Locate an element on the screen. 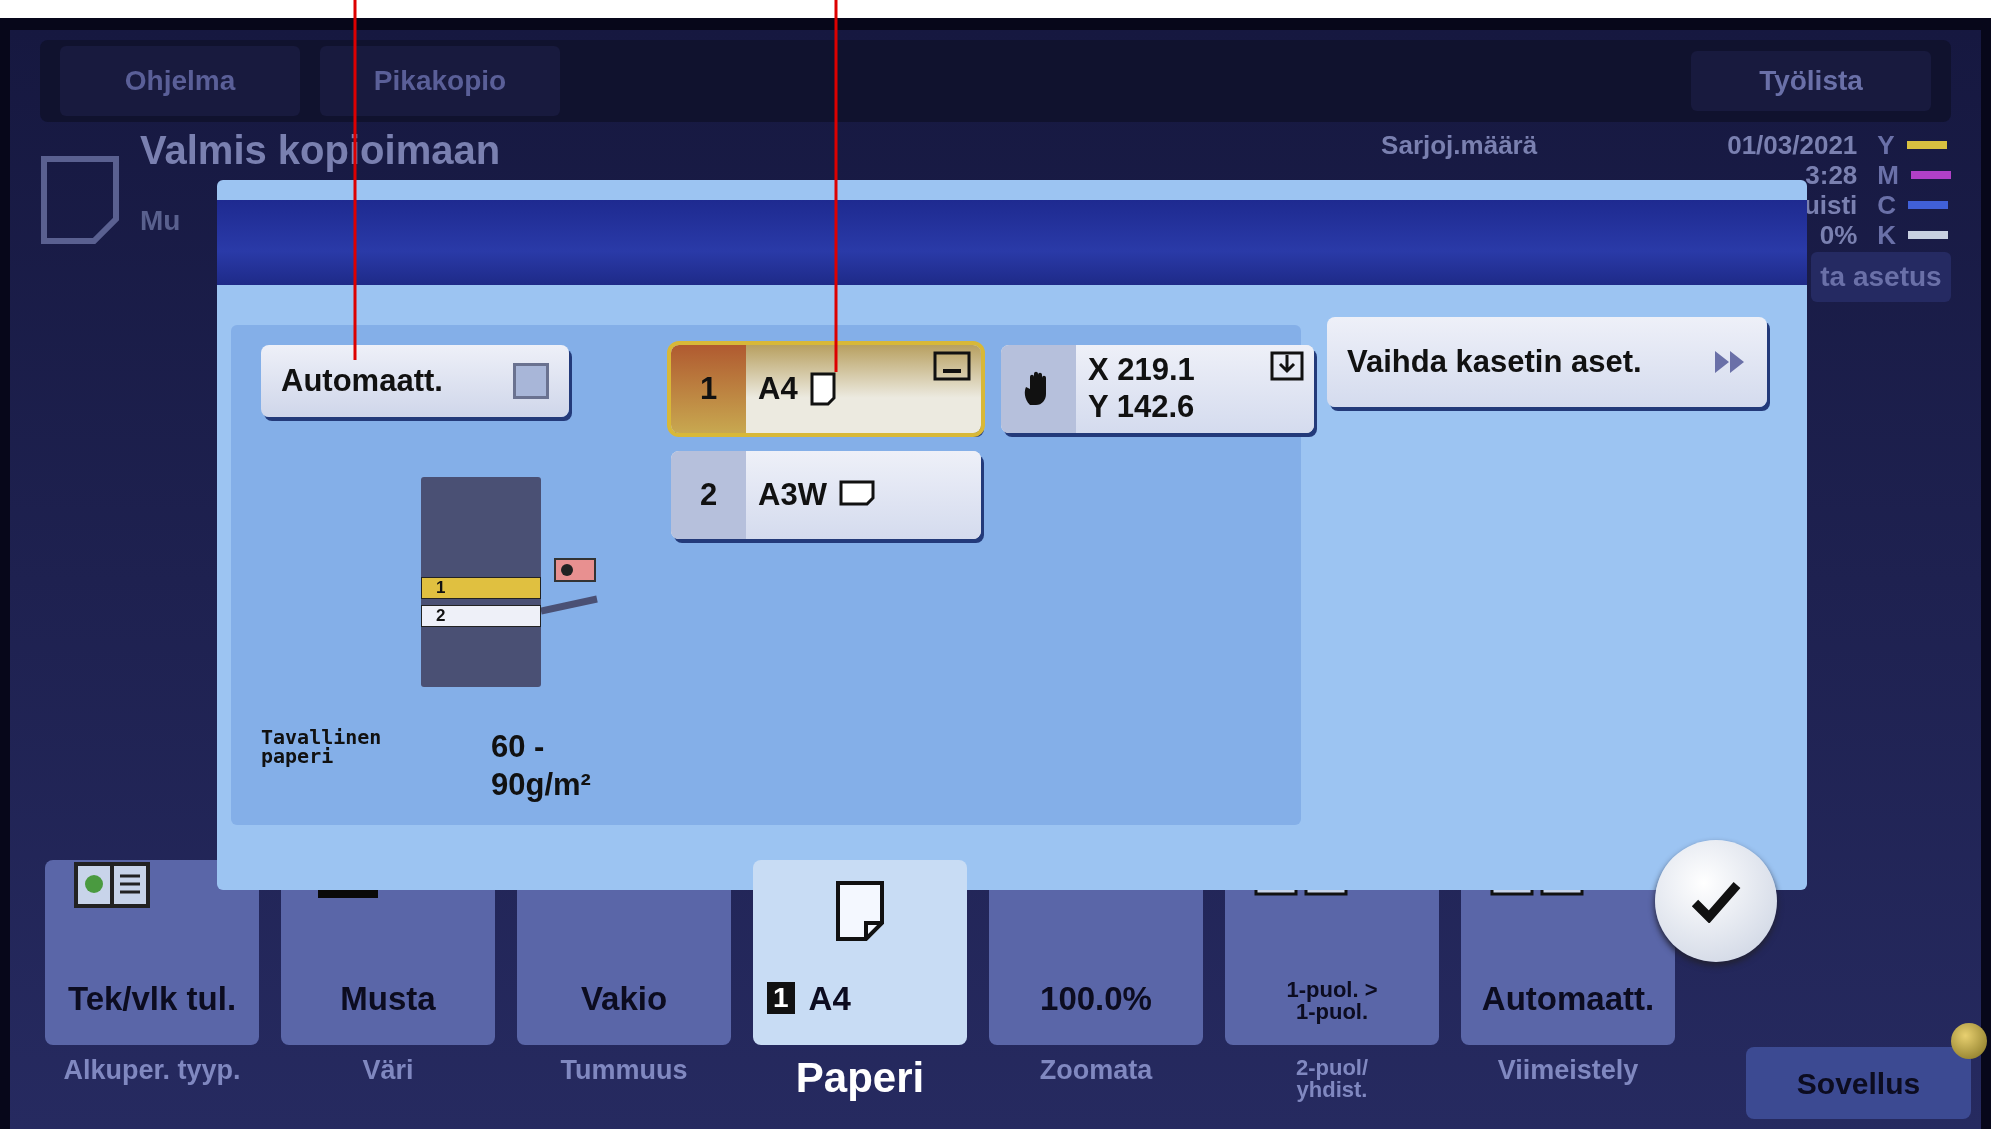  tray-slot: 1 is located at coordinates (481, 587).